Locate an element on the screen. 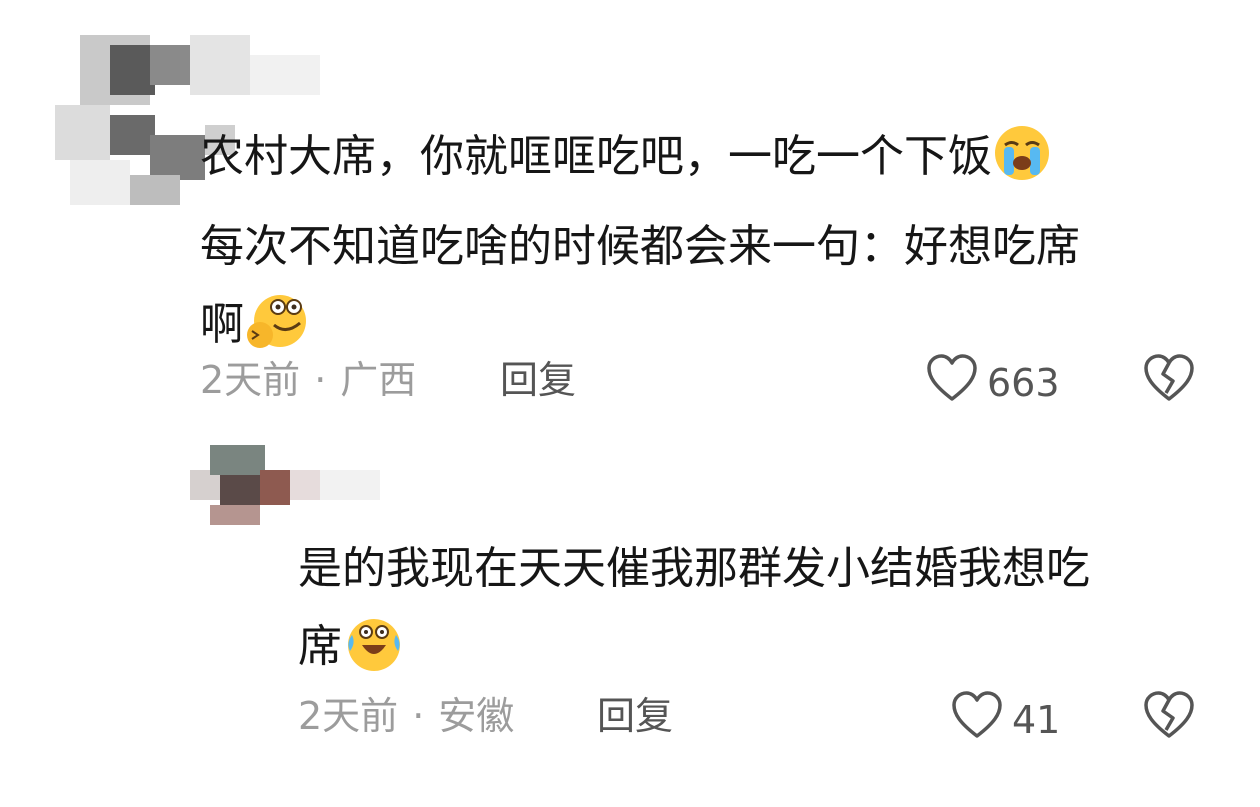  like-button: 663 is located at coordinates (992, 382).